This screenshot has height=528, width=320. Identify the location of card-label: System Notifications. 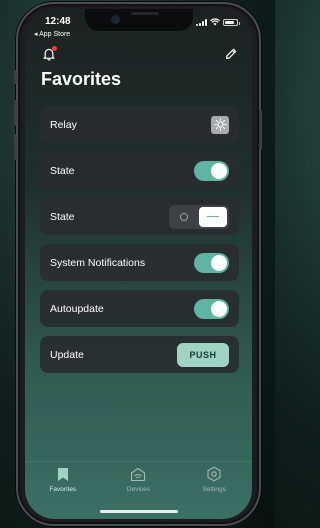
(98, 262).